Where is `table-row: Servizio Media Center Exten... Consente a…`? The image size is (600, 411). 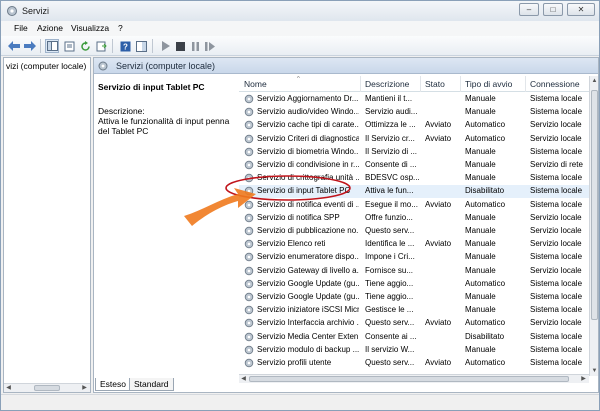
table-row: Servizio Media Center Exten... Consente a… is located at coordinates (418, 337).